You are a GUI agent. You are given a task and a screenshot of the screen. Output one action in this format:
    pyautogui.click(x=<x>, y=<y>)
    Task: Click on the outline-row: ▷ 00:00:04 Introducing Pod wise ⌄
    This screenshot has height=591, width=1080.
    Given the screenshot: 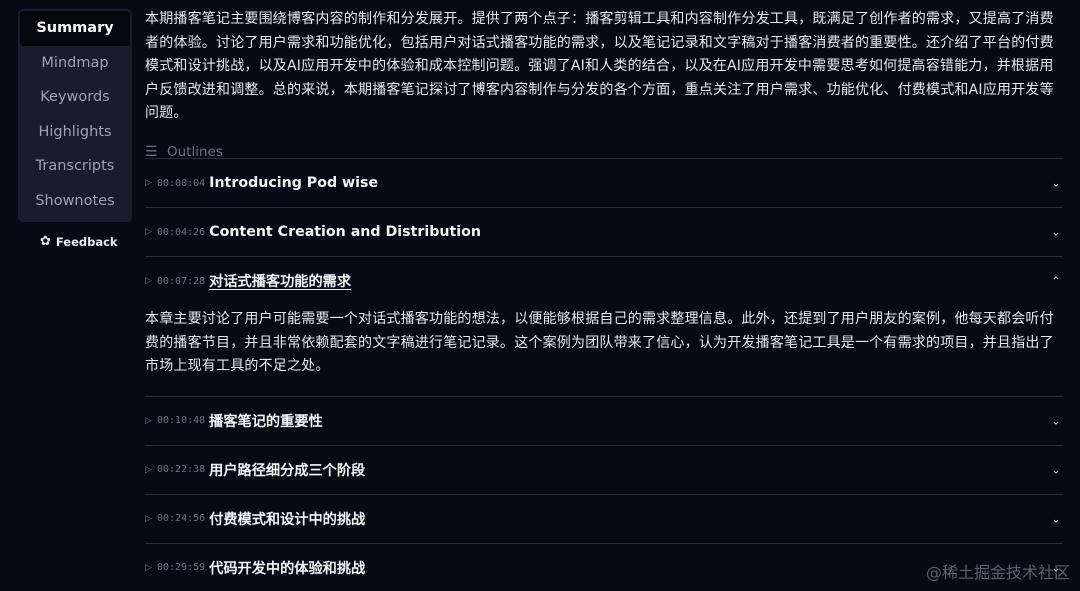 What is the action you would take?
    pyautogui.click(x=604, y=182)
    